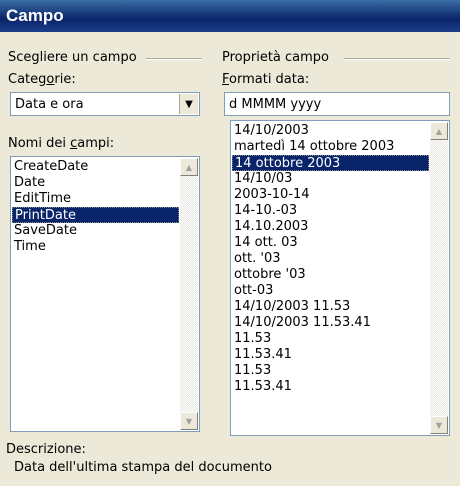  What do you see at coordinates (330, 307) in the screenshot?
I see `list-item: 14/10/2003 11.53` at bounding box center [330, 307].